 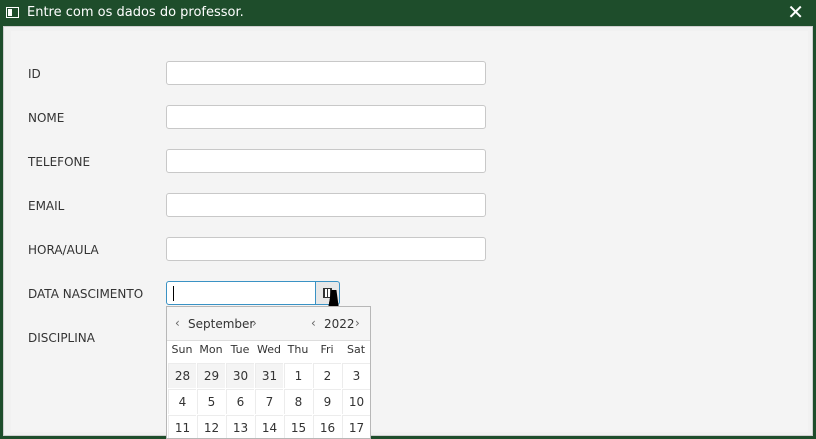 What do you see at coordinates (326, 73) in the screenshot?
I see `id-input` at bounding box center [326, 73].